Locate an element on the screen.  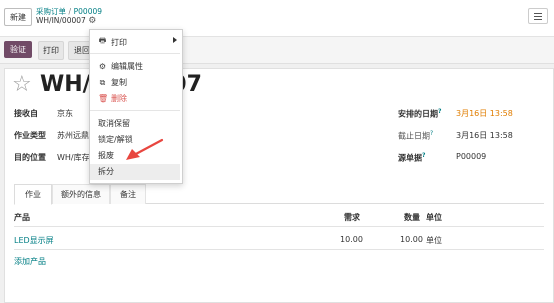
tab-operations: 作业 is located at coordinates (33, 194).